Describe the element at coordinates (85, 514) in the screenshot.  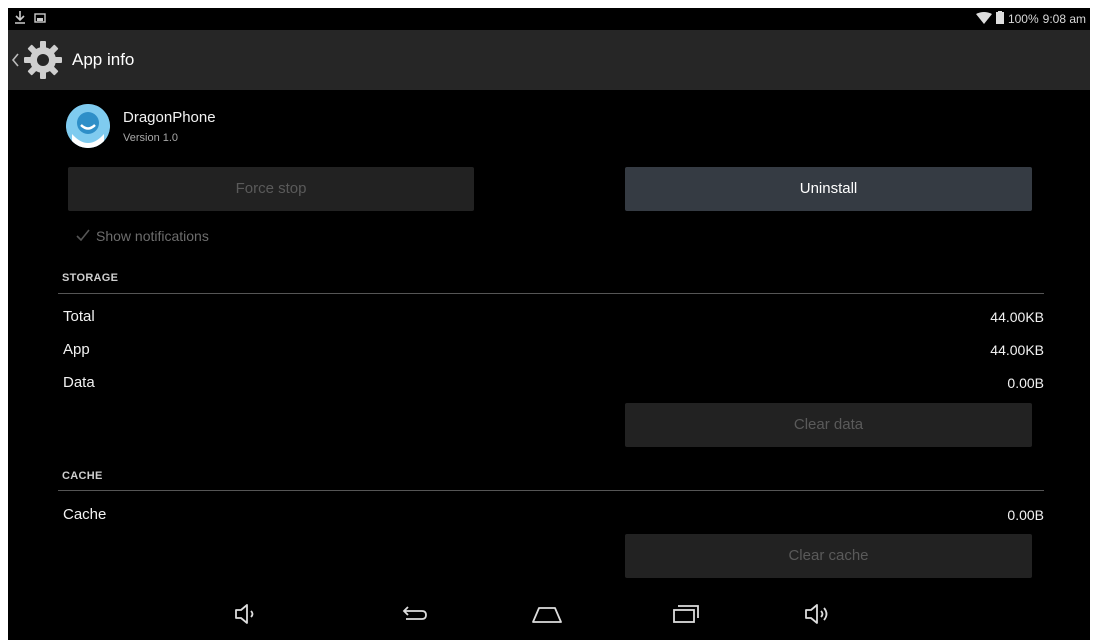
I see `cache-label: Cache` at that location.